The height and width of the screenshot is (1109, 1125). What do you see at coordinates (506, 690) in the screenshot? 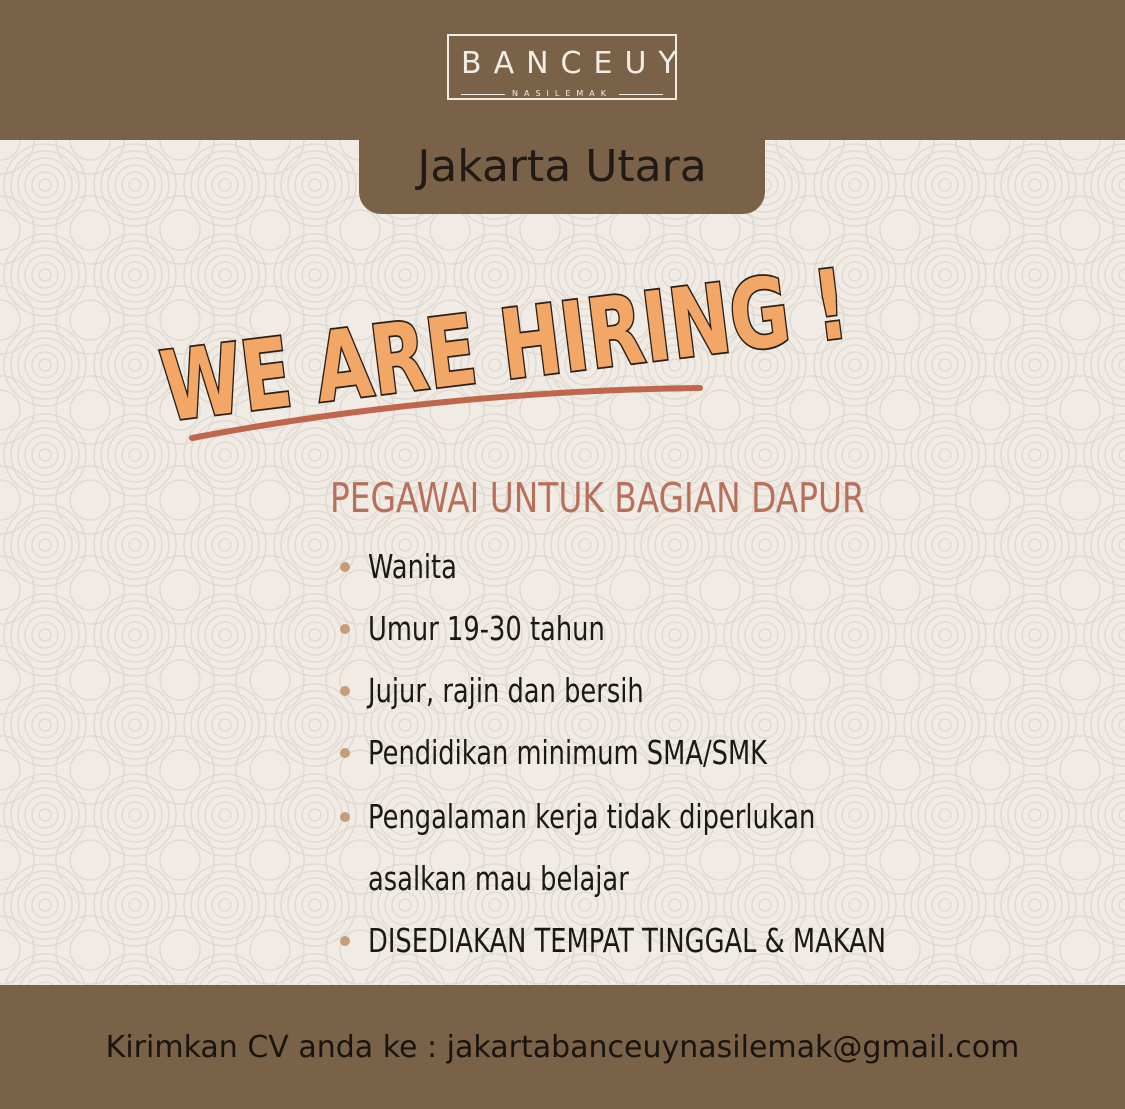
I see `requirement-text: Jujur, rajin dan bersih` at bounding box center [506, 690].